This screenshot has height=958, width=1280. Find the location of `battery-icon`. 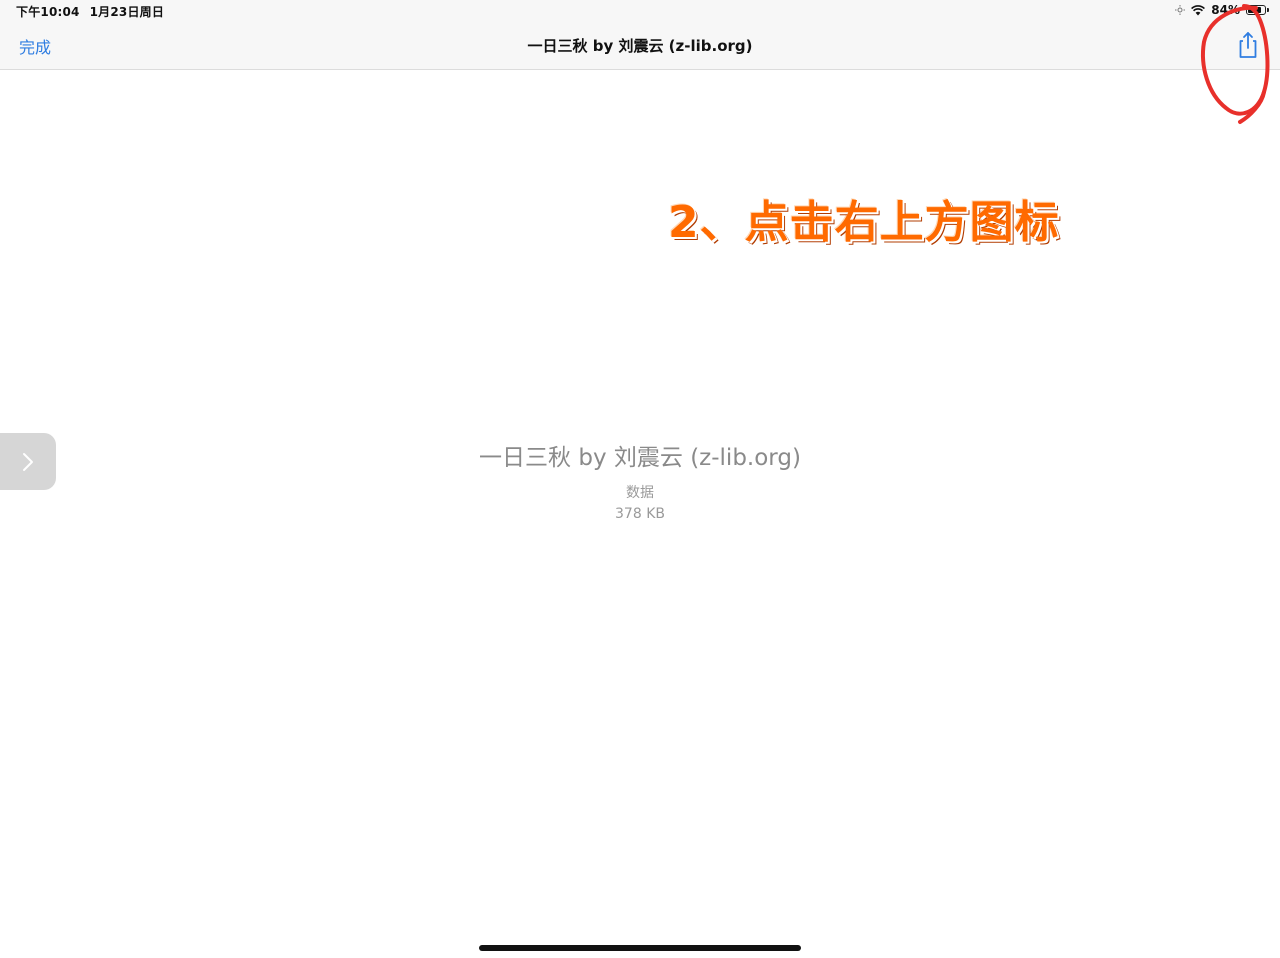

battery-icon is located at coordinates (1257, 10).